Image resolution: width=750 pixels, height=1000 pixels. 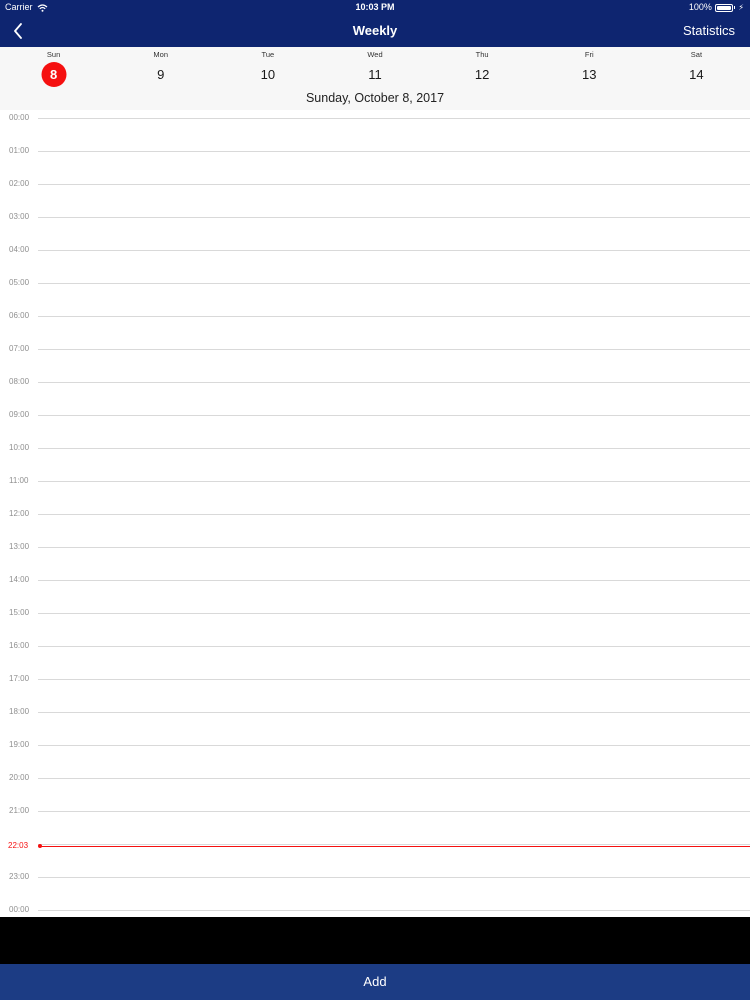 What do you see at coordinates (19, 777) in the screenshot?
I see `hour-label: 20:00` at bounding box center [19, 777].